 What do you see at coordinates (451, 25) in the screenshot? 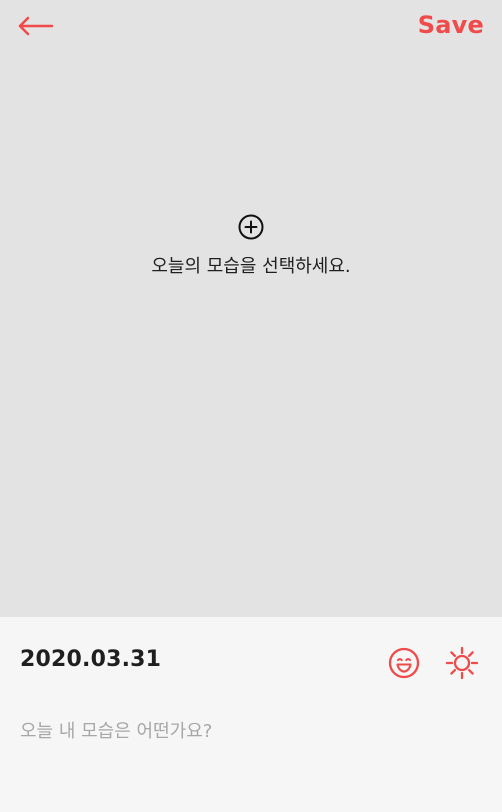
I see `save-button: Save` at bounding box center [451, 25].